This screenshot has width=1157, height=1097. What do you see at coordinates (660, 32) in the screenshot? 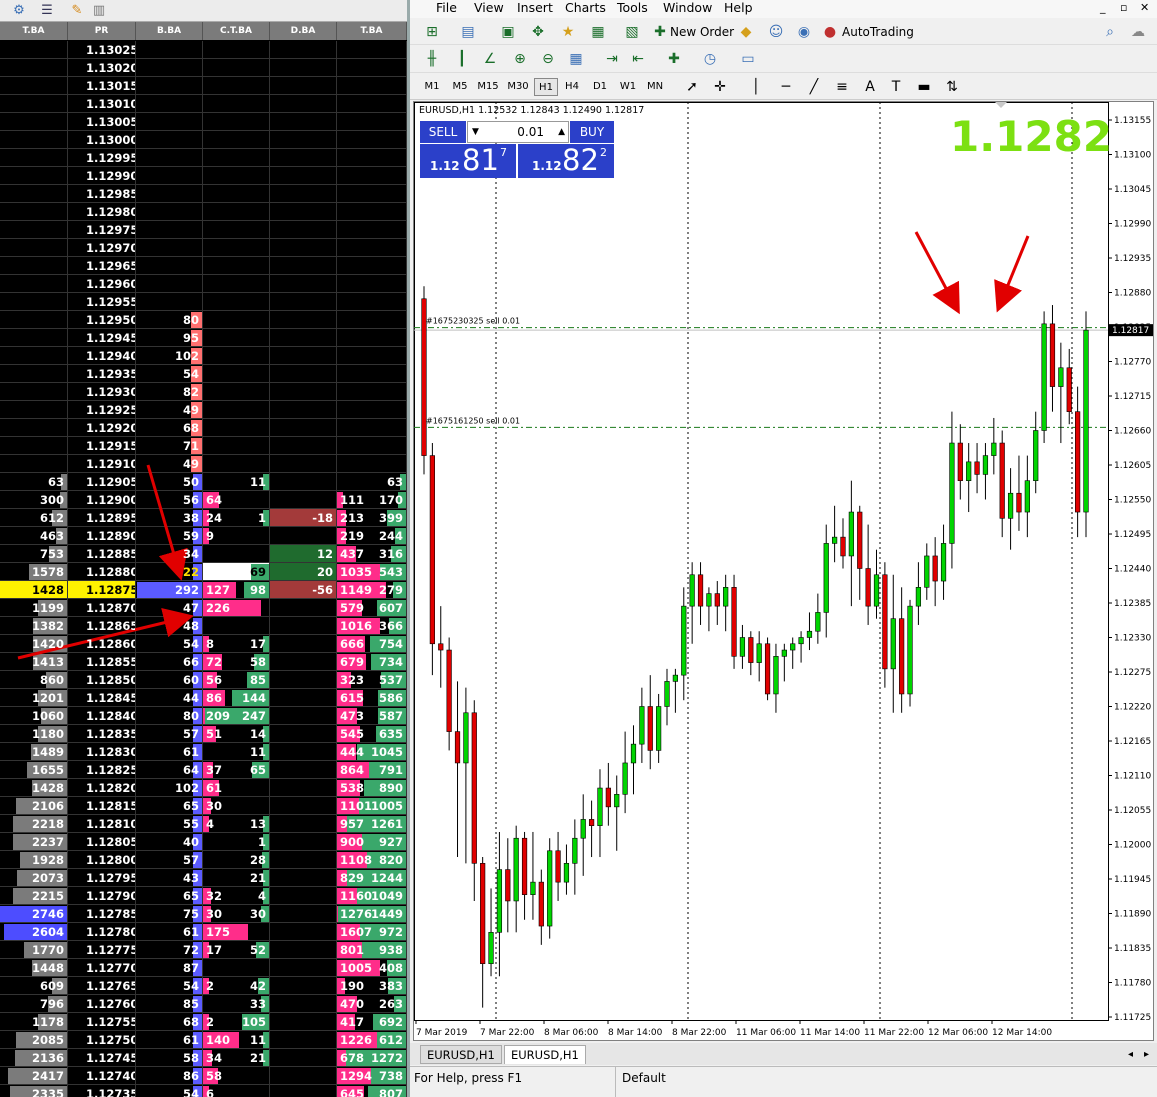
I see `new-order-icon: ✚` at bounding box center [660, 32].